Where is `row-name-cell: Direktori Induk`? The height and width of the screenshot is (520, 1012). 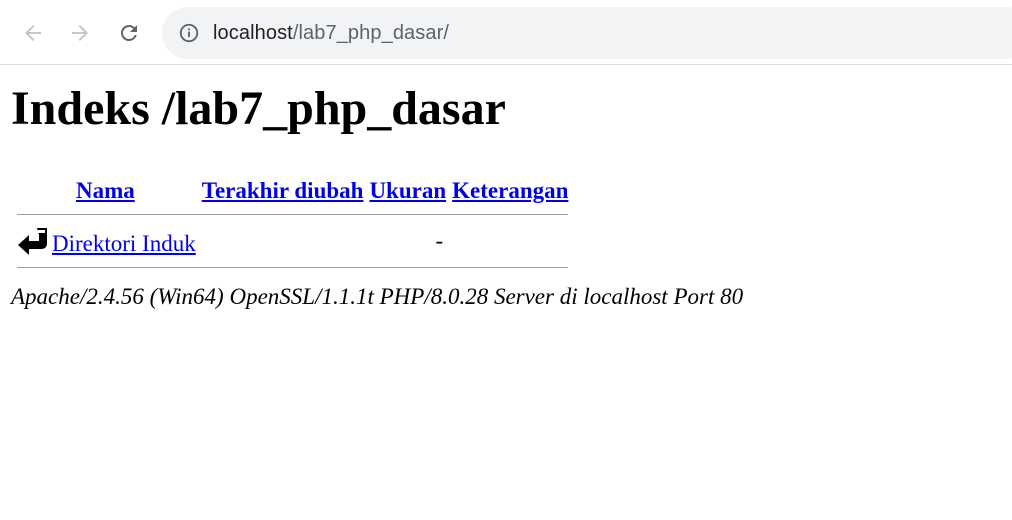 row-name-cell: Direktori Induk is located at coordinates (106, 241).